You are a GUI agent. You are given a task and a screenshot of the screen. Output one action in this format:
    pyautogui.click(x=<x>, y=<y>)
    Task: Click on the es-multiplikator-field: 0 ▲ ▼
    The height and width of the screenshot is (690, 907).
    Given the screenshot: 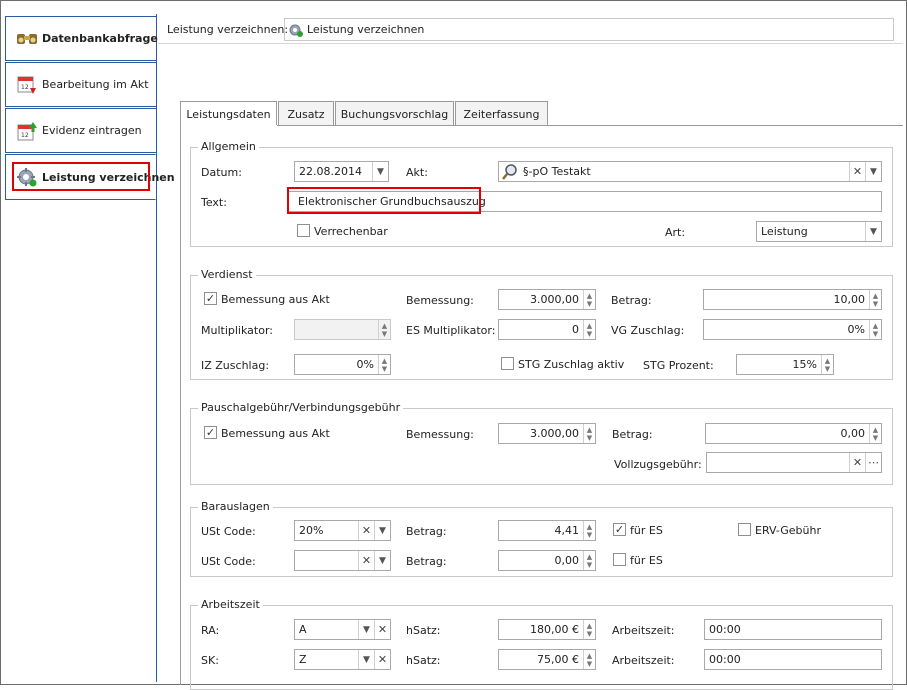 What is the action you would take?
    pyautogui.click(x=547, y=329)
    